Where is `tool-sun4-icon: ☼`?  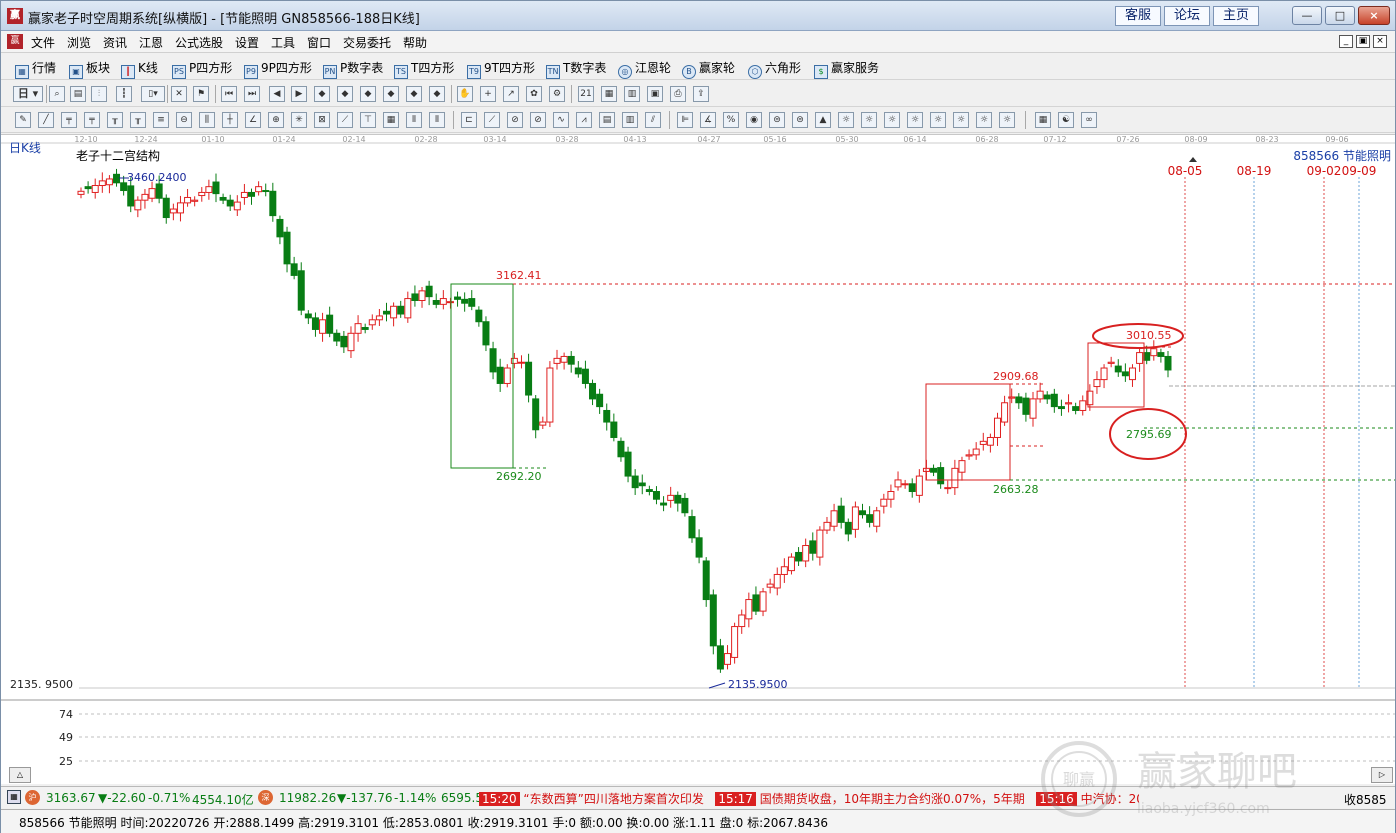
tool-sun4-icon: ☼ is located at coordinates (915, 120).